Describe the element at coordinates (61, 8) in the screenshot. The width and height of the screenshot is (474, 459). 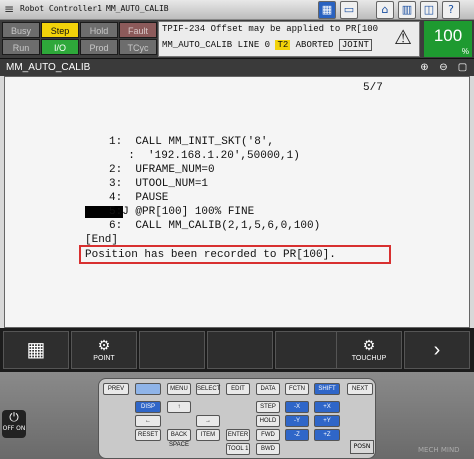
I see `controller-name: Robot Controller1` at that location.